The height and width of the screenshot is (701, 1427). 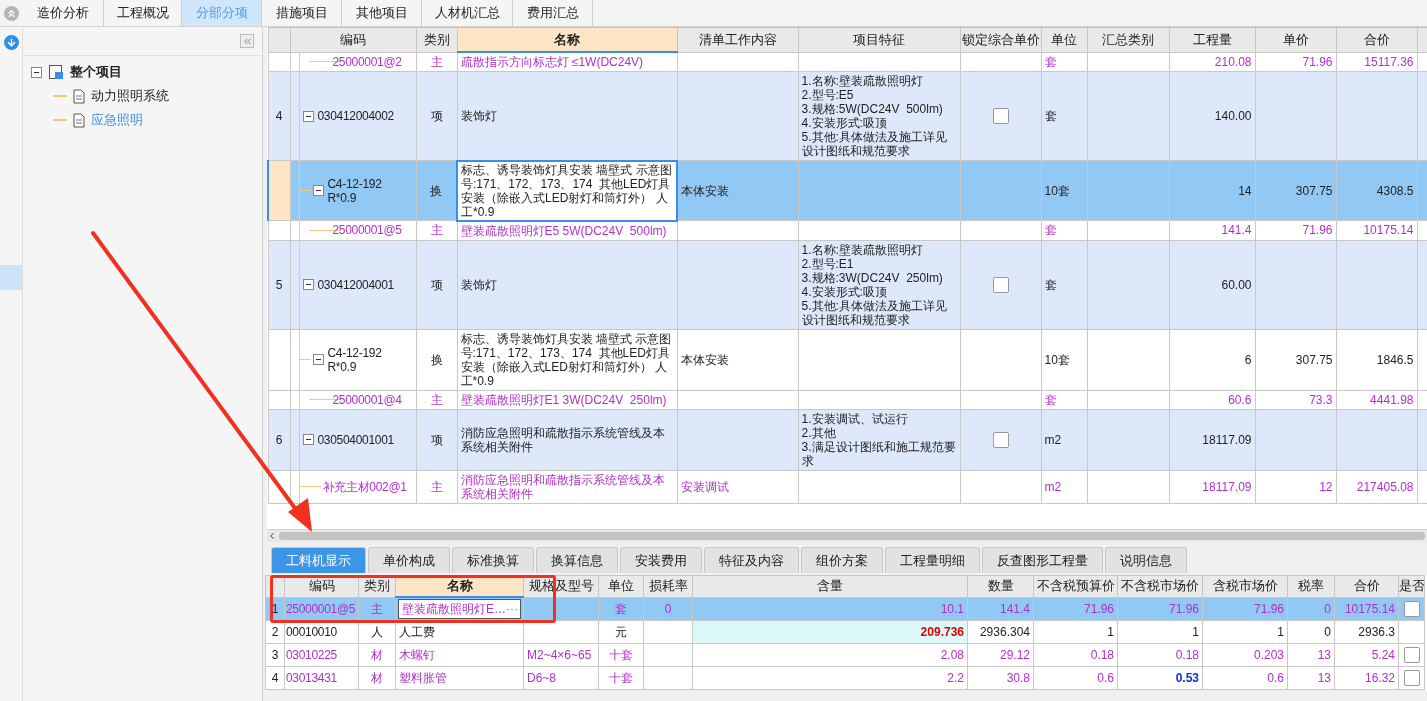 What do you see at coordinates (1236, 230) in the screenshot?
I see `quantity-cell: 141.4` at bounding box center [1236, 230].